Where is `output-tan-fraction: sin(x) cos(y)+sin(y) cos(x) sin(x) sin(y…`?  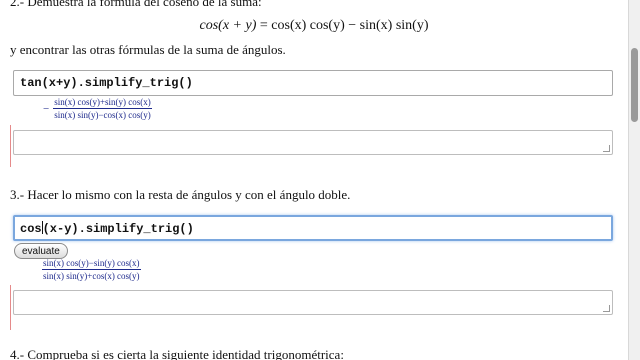 output-tan-fraction: sin(x) cos(y)+sin(y) cos(x) sin(x) sin(y… is located at coordinates (102, 108).